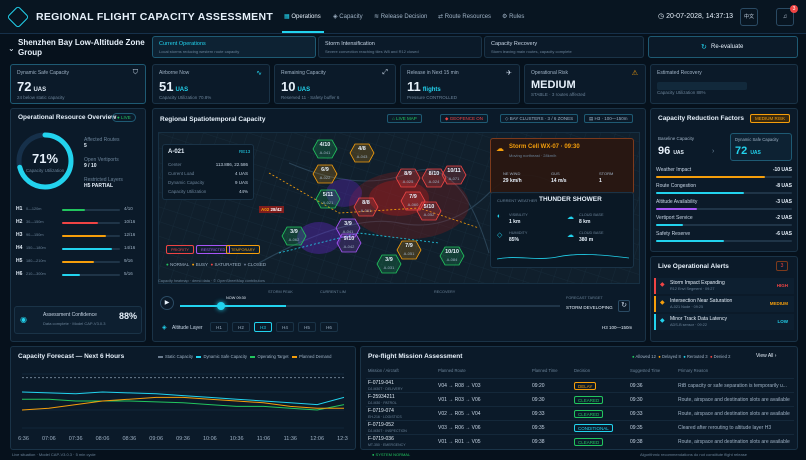 This screenshot has height=460, width=806. Describe the element at coordinates (464, 16) in the screenshot. I see `tab-route-resources: ⇄ Route Resources` at that location.